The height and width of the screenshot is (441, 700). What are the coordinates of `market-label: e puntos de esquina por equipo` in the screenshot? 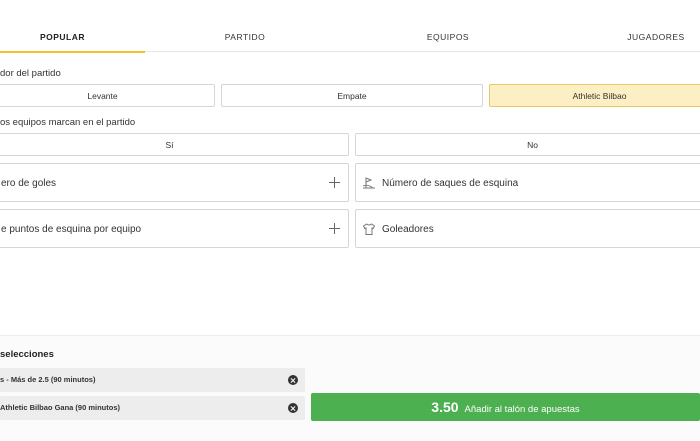 It's located at (71, 229).